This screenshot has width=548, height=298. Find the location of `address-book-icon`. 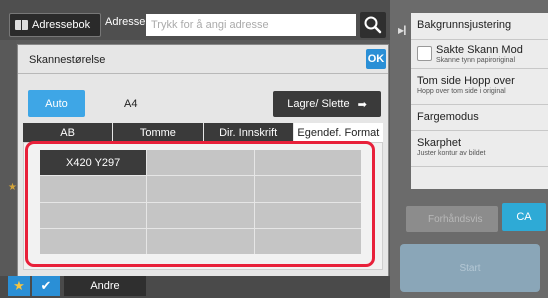

address-book-icon is located at coordinates (21, 25).